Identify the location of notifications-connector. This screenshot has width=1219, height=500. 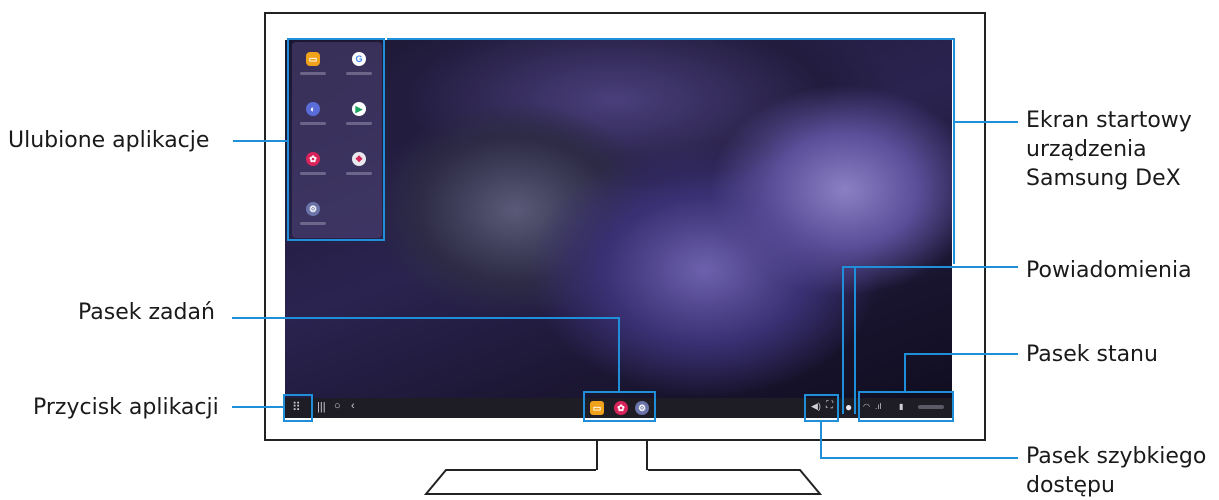
(933, 267).